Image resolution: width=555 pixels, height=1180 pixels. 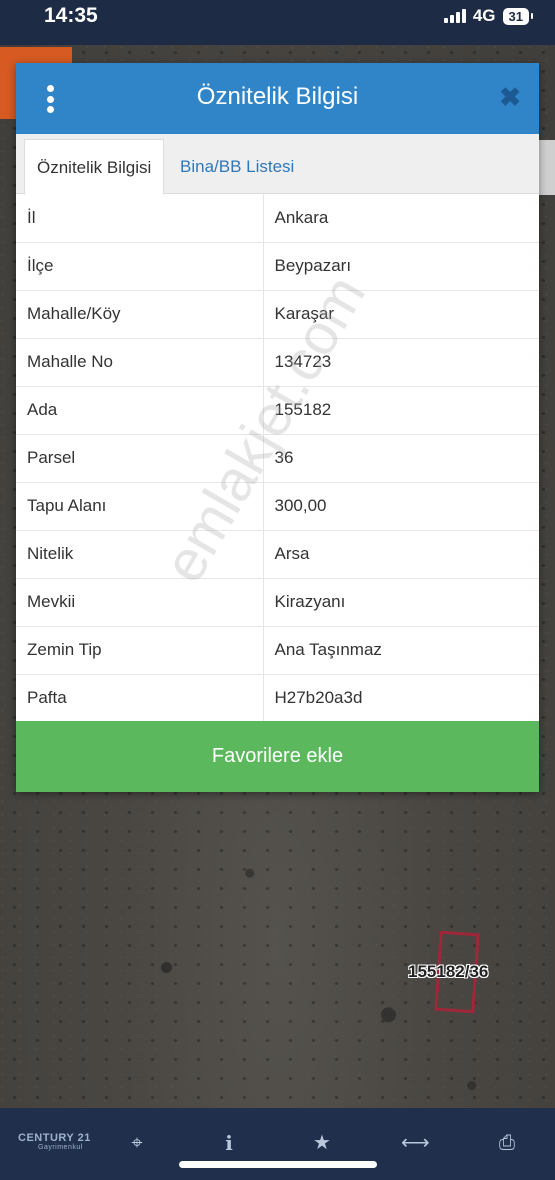 I want to click on attribute-key: Mahalle/Köy, so click(x=140, y=314).